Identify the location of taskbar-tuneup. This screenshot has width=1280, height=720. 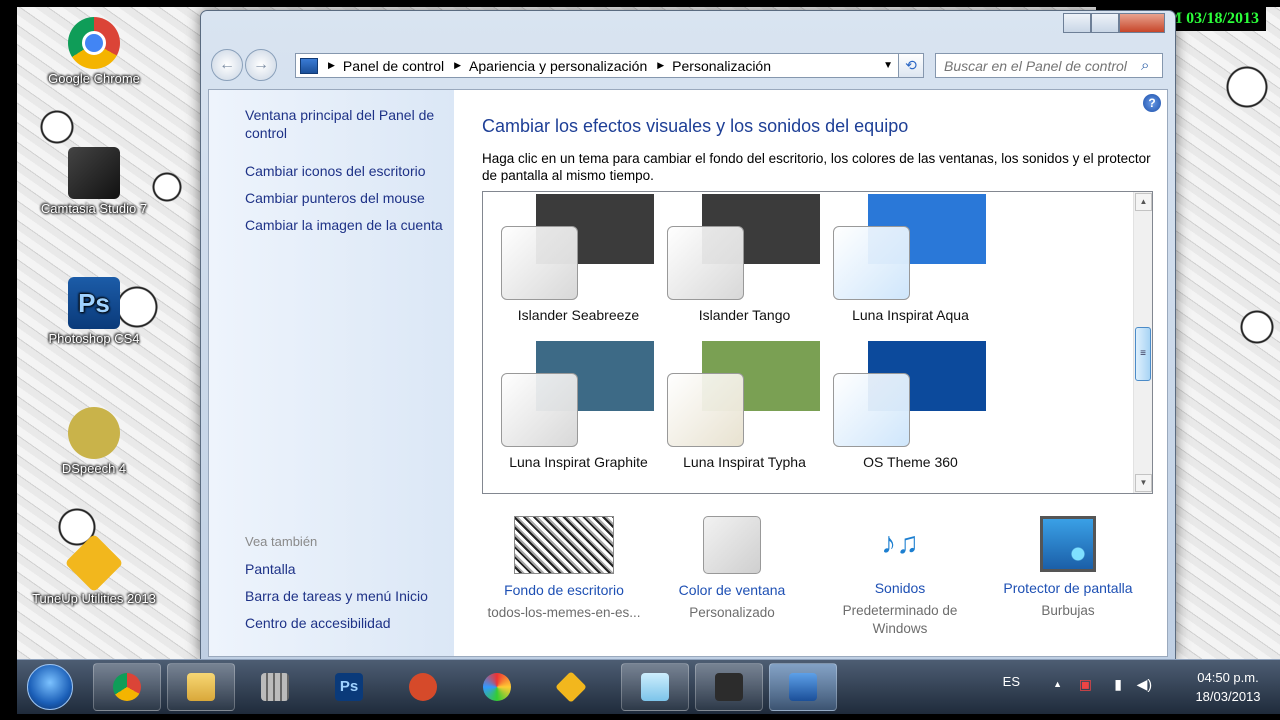
(571, 687).